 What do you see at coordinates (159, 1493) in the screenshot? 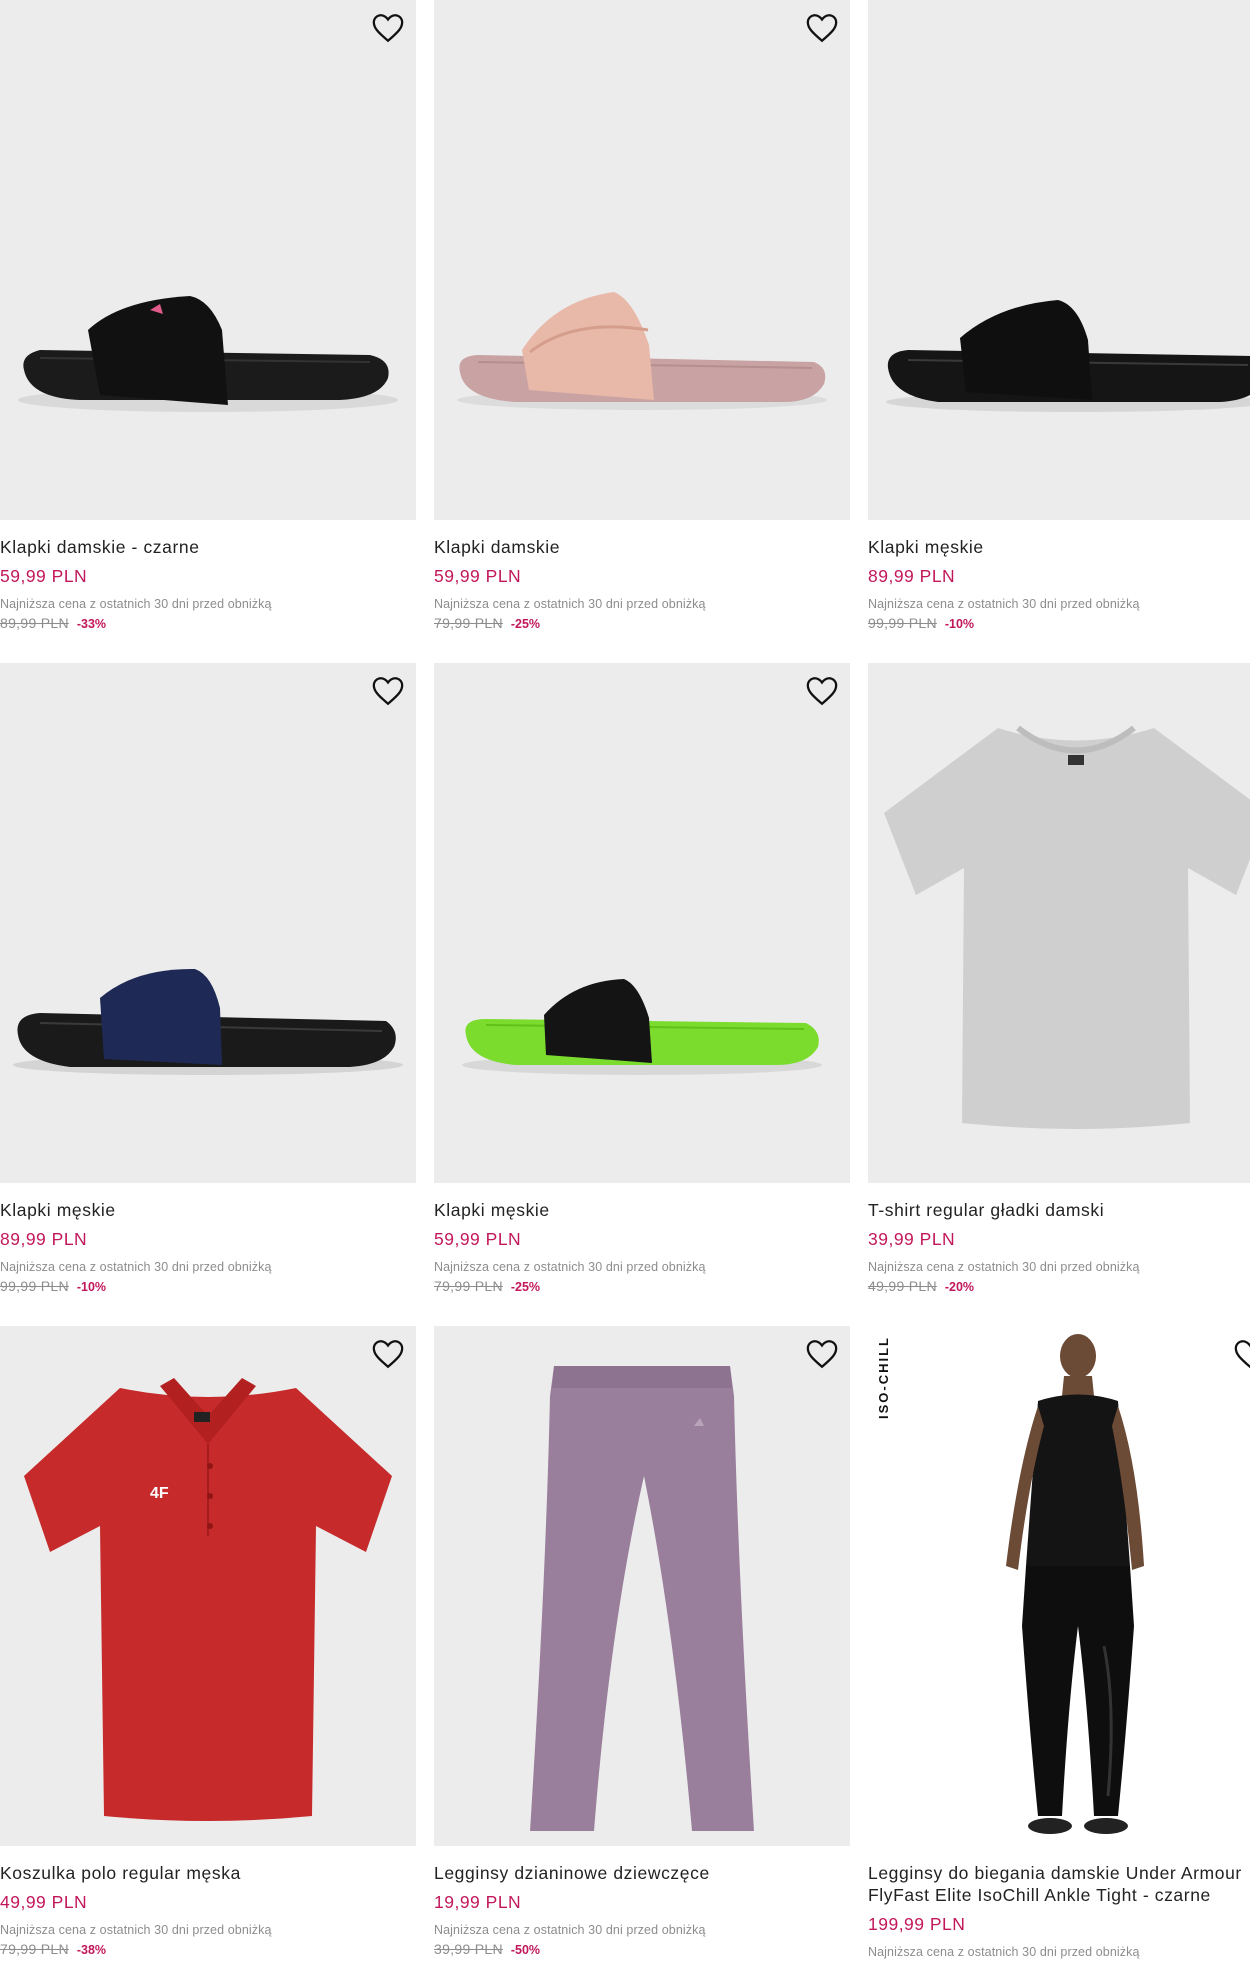
I see `polo-logo-text: 4F` at bounding box center [159, 1493].